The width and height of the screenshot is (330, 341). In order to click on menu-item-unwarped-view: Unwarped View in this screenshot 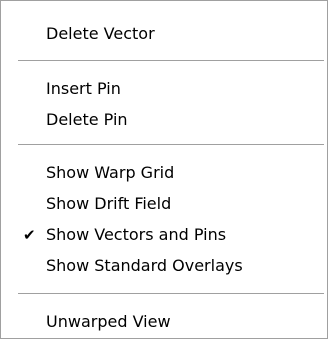, I will do `click(164, 322)`.